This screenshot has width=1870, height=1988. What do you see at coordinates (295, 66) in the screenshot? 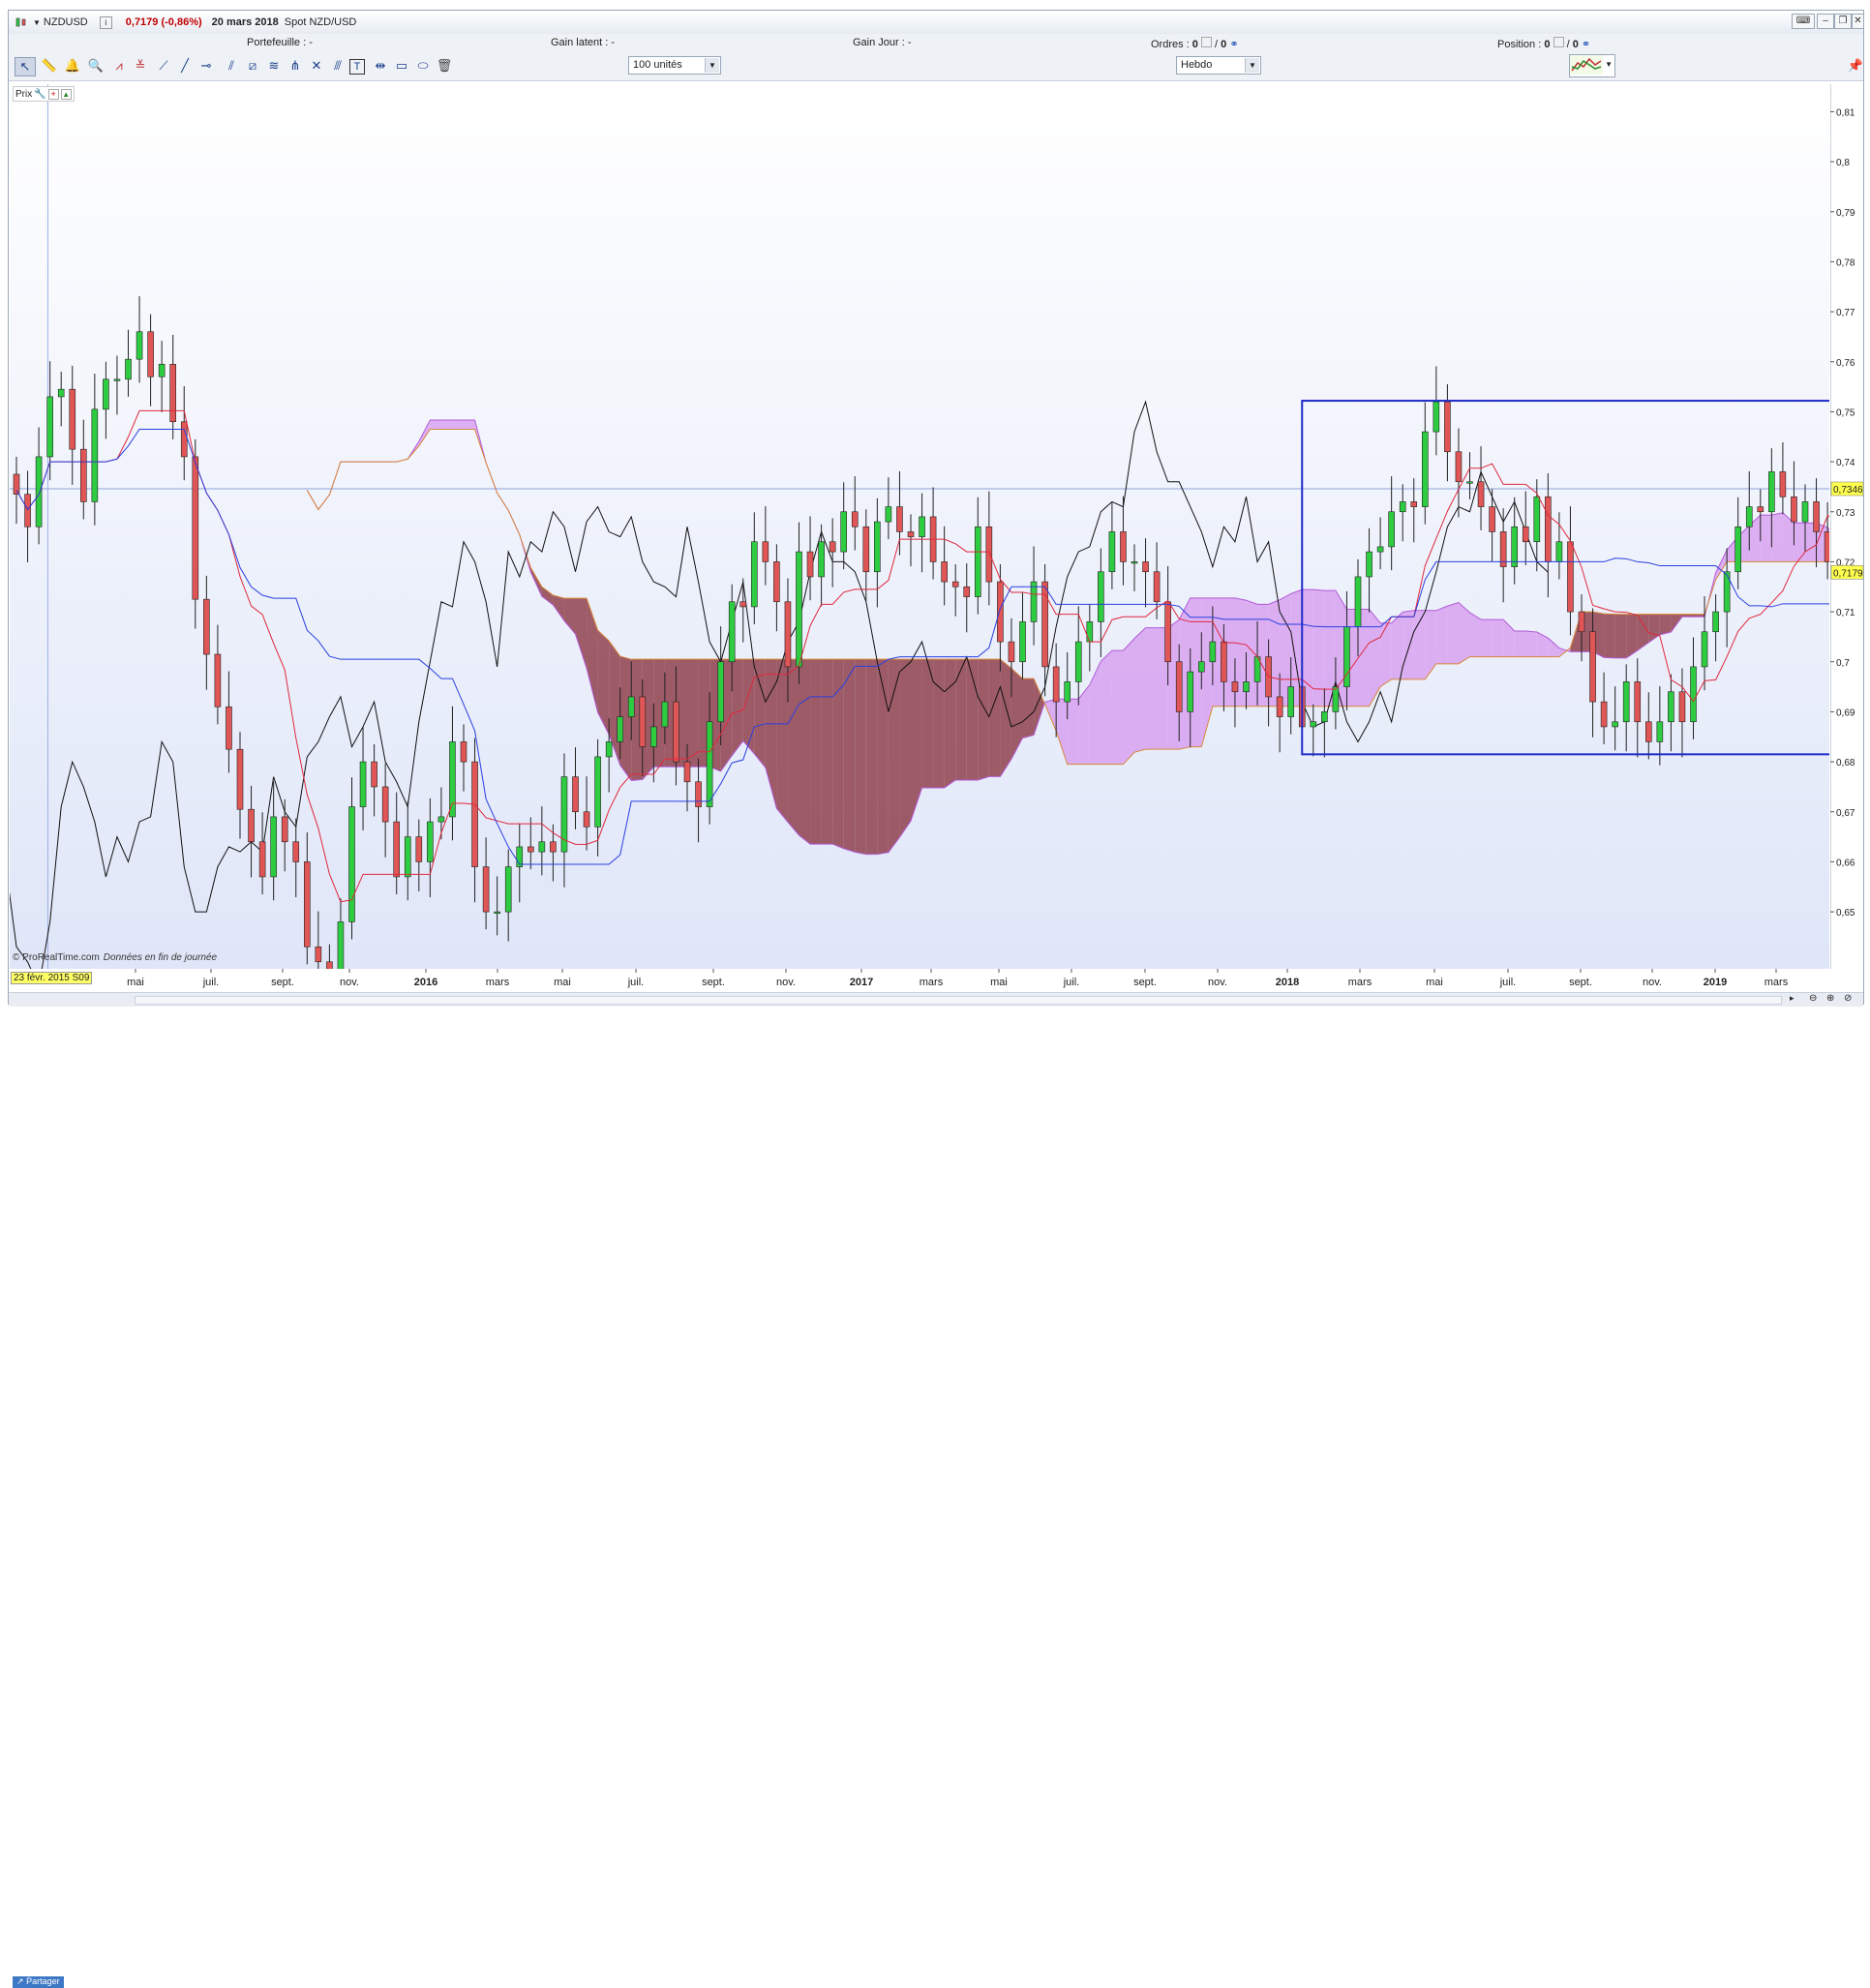
I see `pitchfork-icon: ⋔` at bounding box center [295, 66].